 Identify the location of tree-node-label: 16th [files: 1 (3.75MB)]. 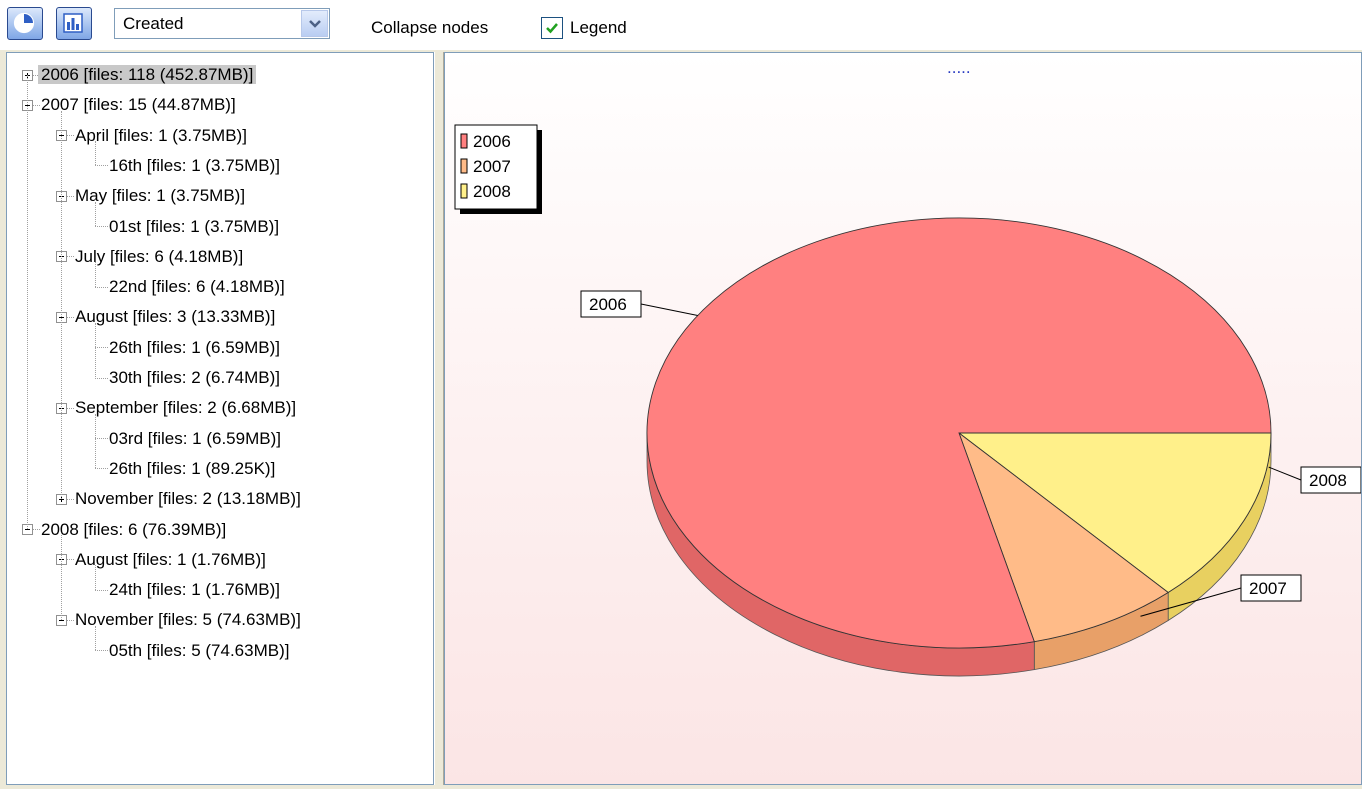
(195, 165).